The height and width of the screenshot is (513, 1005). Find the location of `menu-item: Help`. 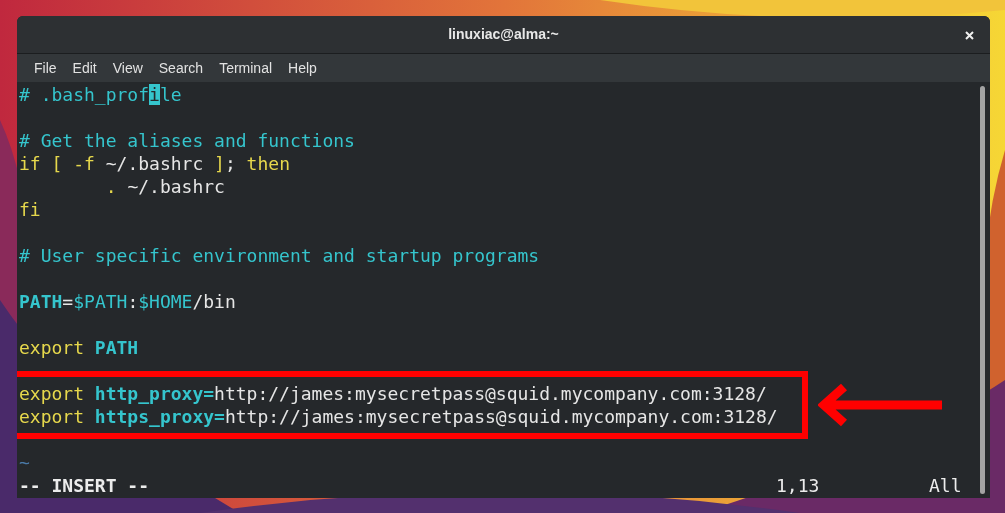

menu-item: Help is located at coordinates (302, 68).